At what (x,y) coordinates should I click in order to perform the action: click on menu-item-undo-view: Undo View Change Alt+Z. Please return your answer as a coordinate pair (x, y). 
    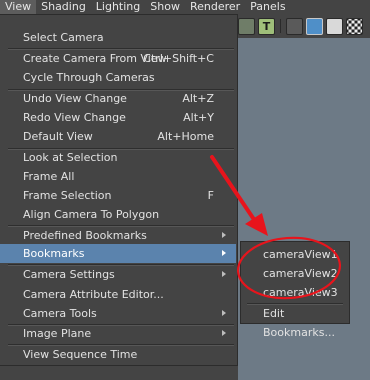
    Looking at the image, I should click on (118, 98).